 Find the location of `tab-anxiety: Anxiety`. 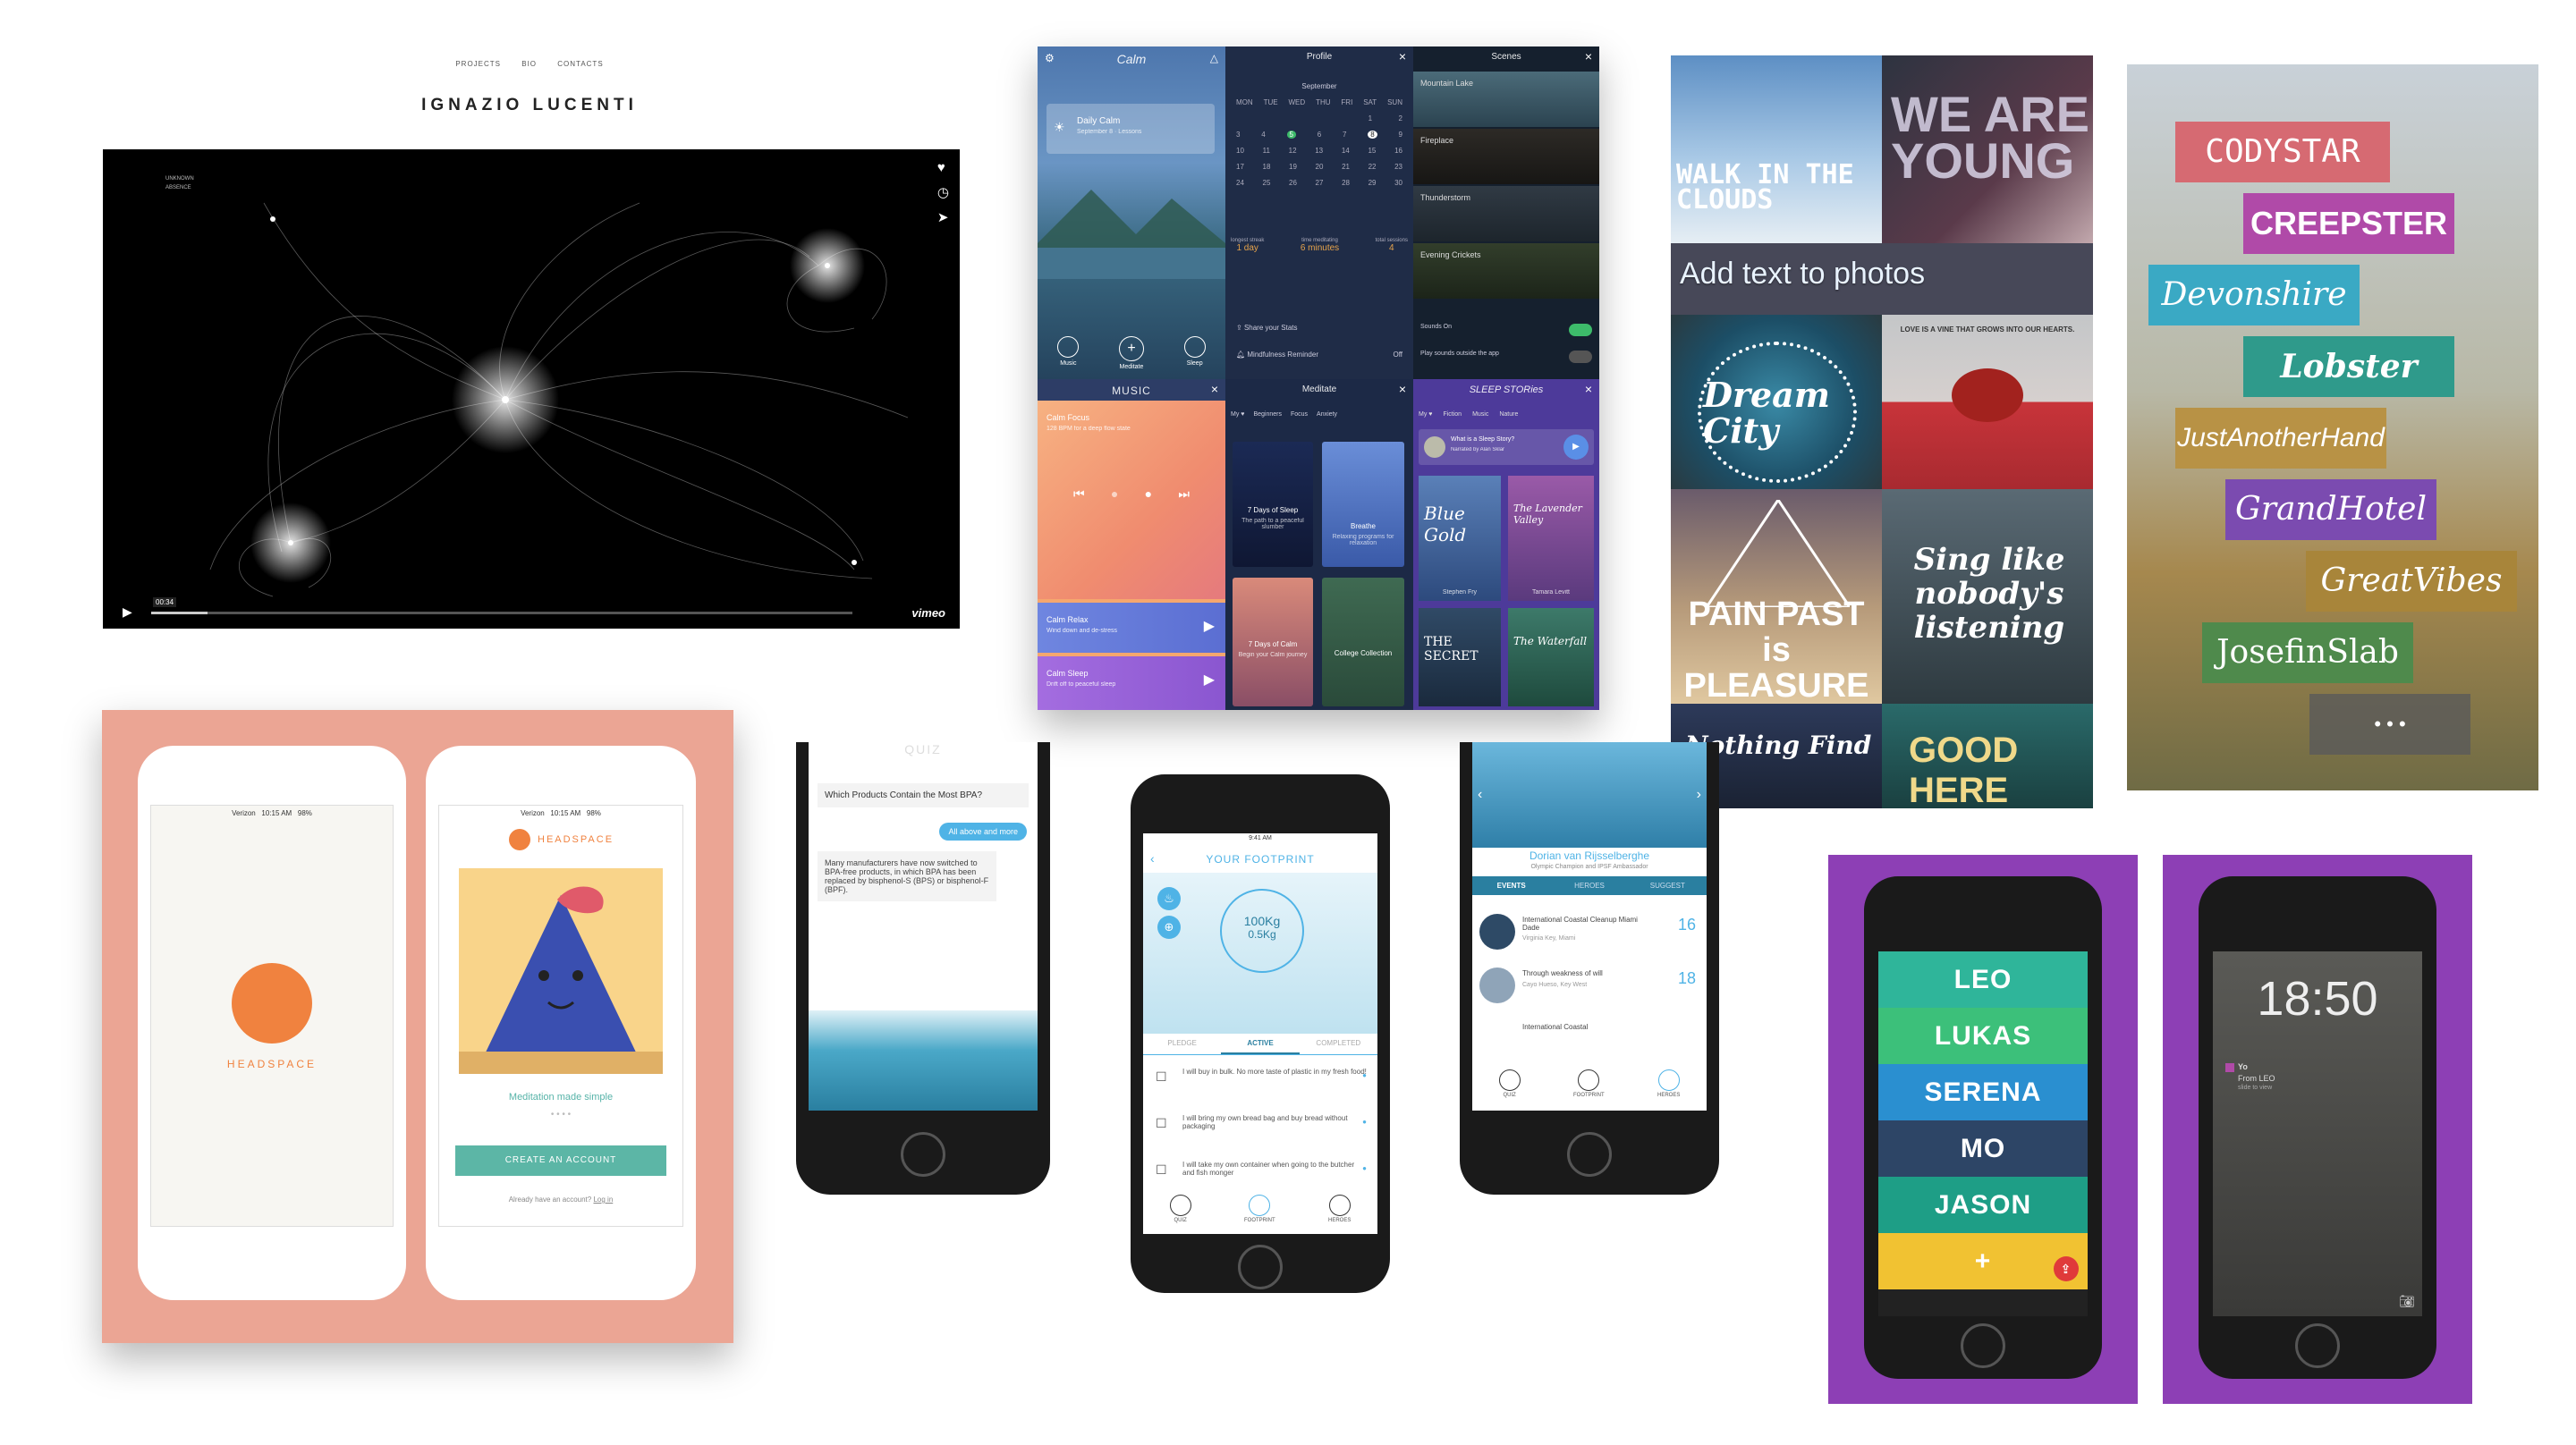

tab-anxiety: Anxiety is located at coordinates (1327, 414).